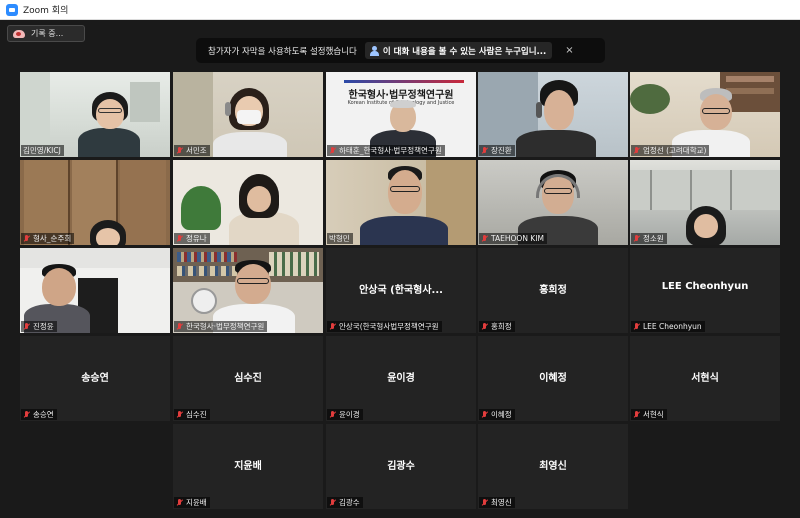 The height and width of the screenshot is (518, 800). I want to click on cloud-record-icon, so click(19, 33).